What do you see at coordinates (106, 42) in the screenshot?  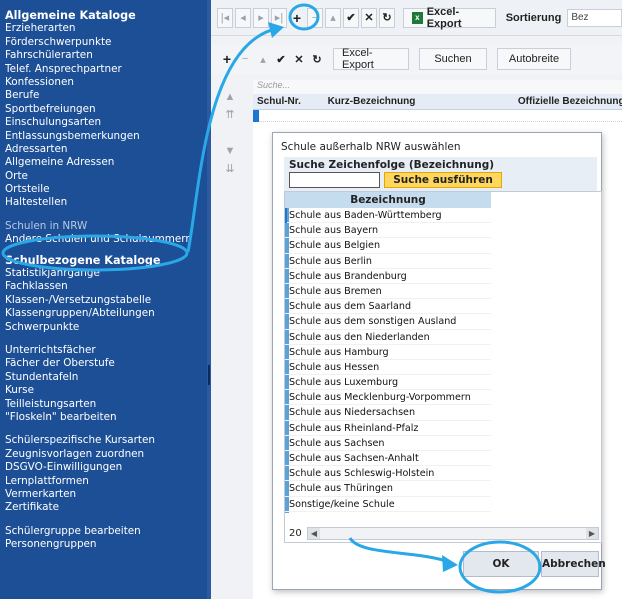 I see `sidebar-item-foerderschwerpunkte: Förderschwerpunkte` at bounding box center [106, 42].